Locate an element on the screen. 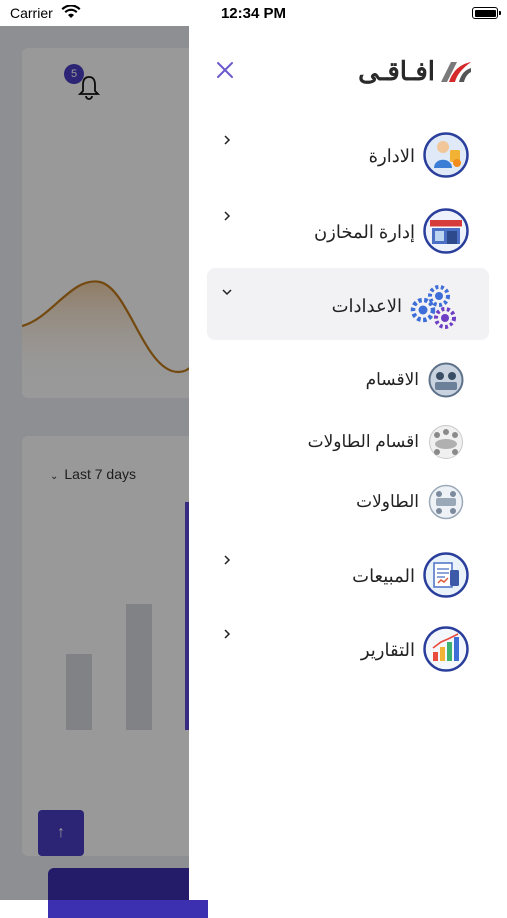 The image size is (507, 918). tables-icon is located at coordinates (446, 502).